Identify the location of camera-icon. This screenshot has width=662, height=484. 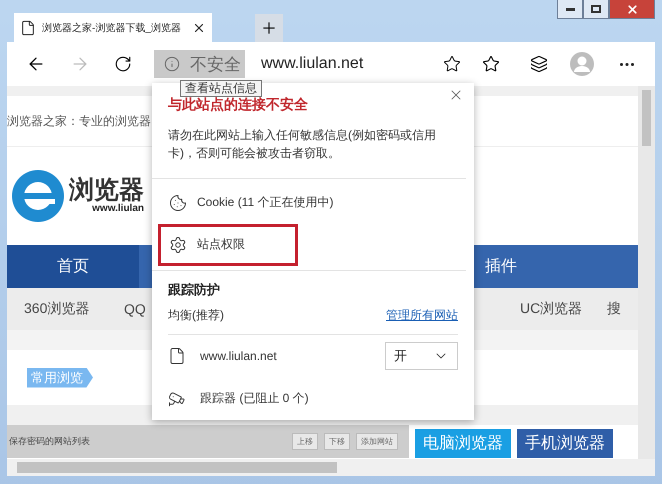
(177, 399).